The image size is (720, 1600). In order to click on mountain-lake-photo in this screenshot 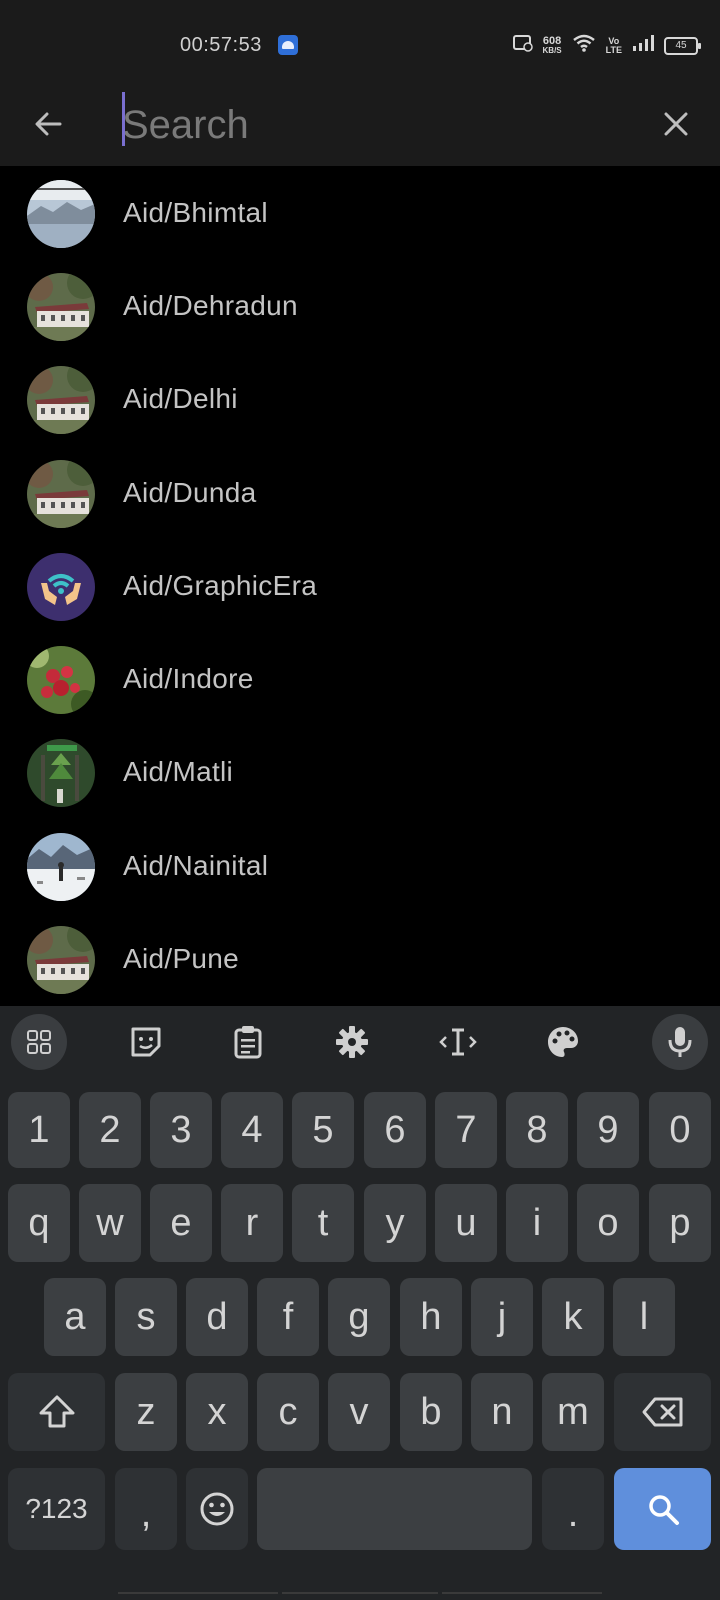, I will do `click(61, 214)`.